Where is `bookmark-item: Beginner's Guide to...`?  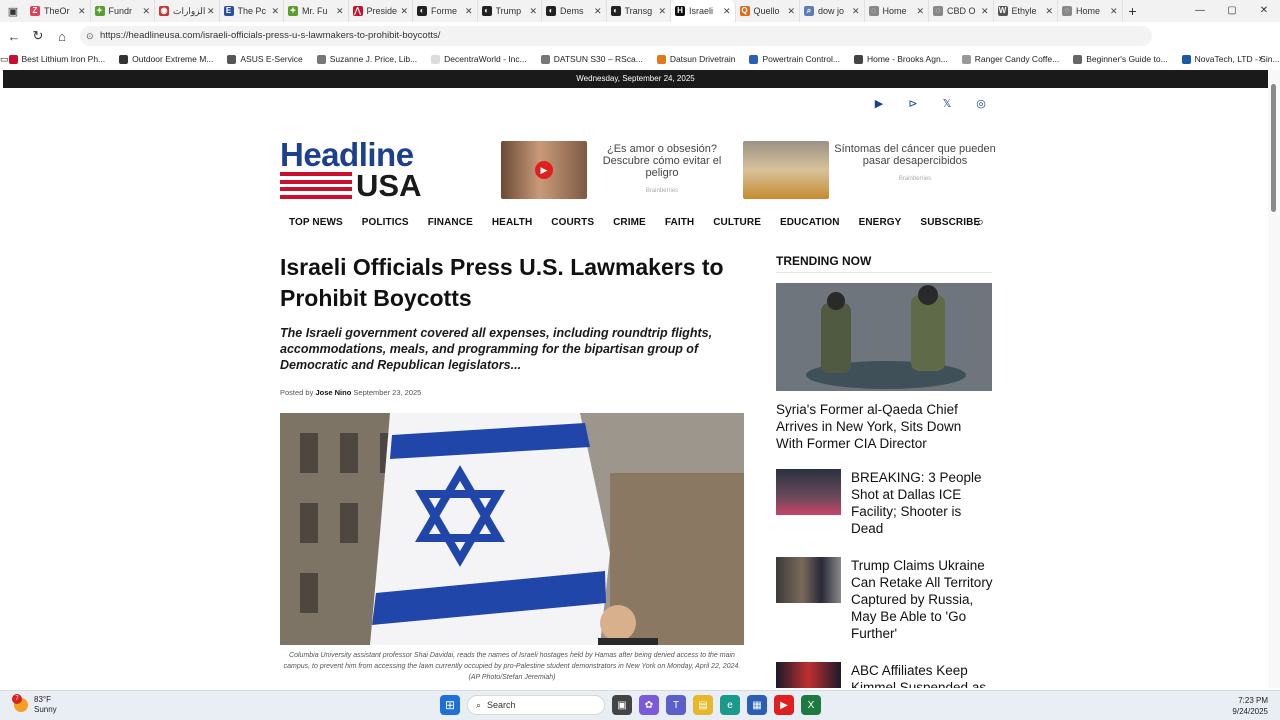
bookmark-item: Beginner's Guide to... is located at coordinates (1120, 59).